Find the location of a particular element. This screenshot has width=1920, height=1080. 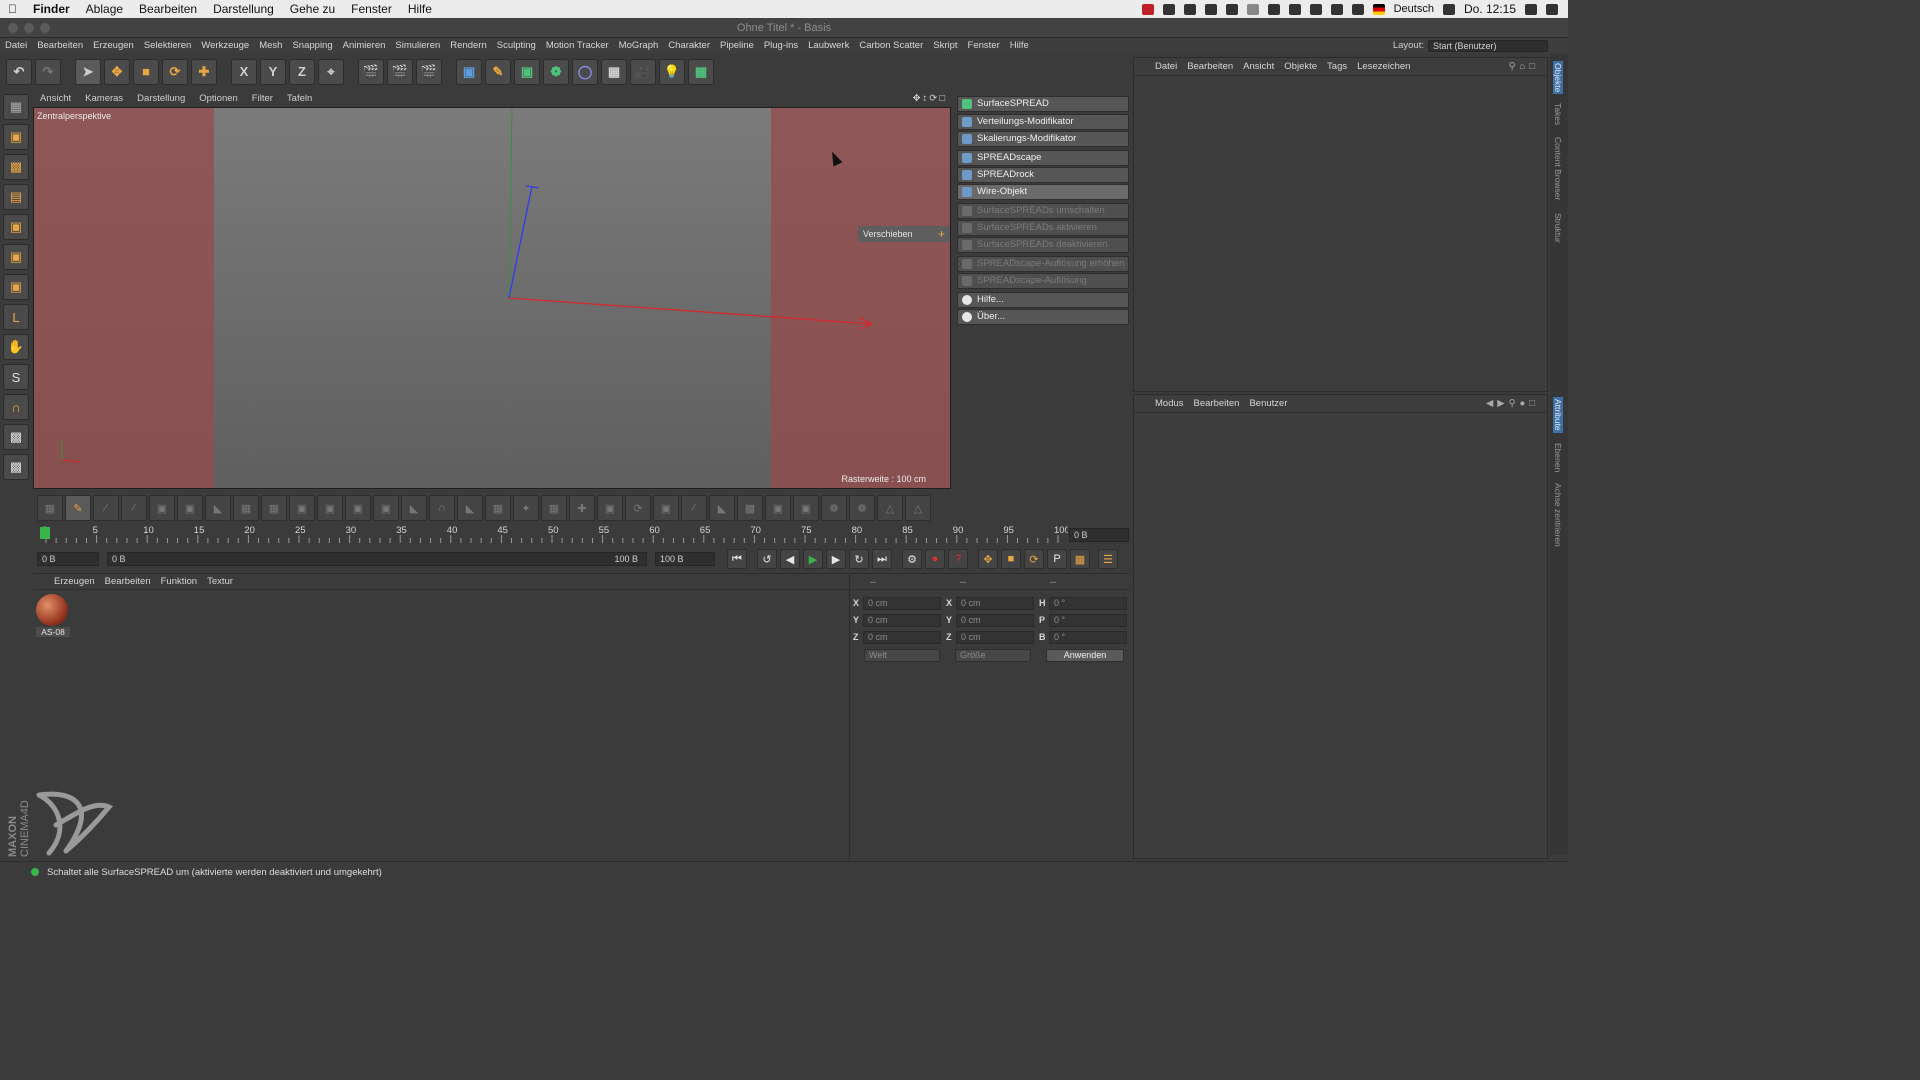

eject-icon is located at coordinates (1315, 9).